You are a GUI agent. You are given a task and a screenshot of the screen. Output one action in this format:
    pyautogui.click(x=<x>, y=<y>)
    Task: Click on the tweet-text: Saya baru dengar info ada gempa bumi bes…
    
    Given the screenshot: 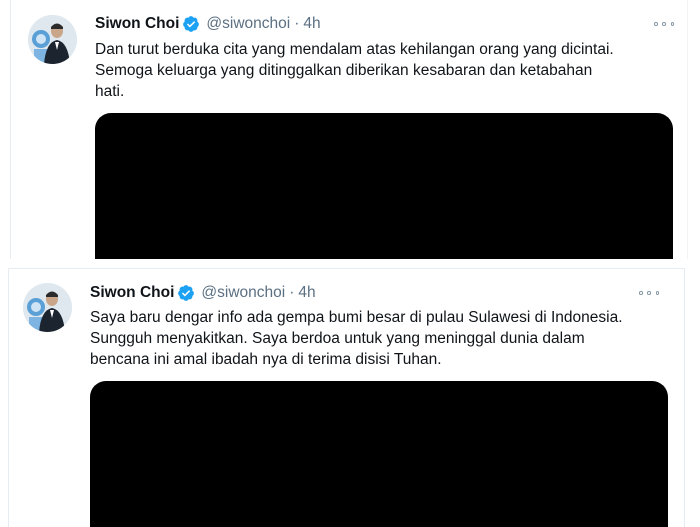 What is the action you would take?
    pyautogui.click(x=356, y=338)
    